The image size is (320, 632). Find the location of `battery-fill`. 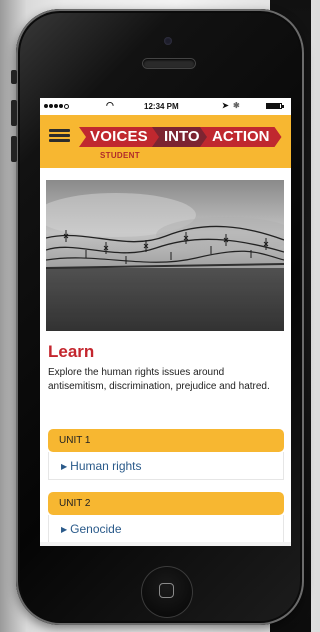

battery-fill is located at coordinates (274, 106).